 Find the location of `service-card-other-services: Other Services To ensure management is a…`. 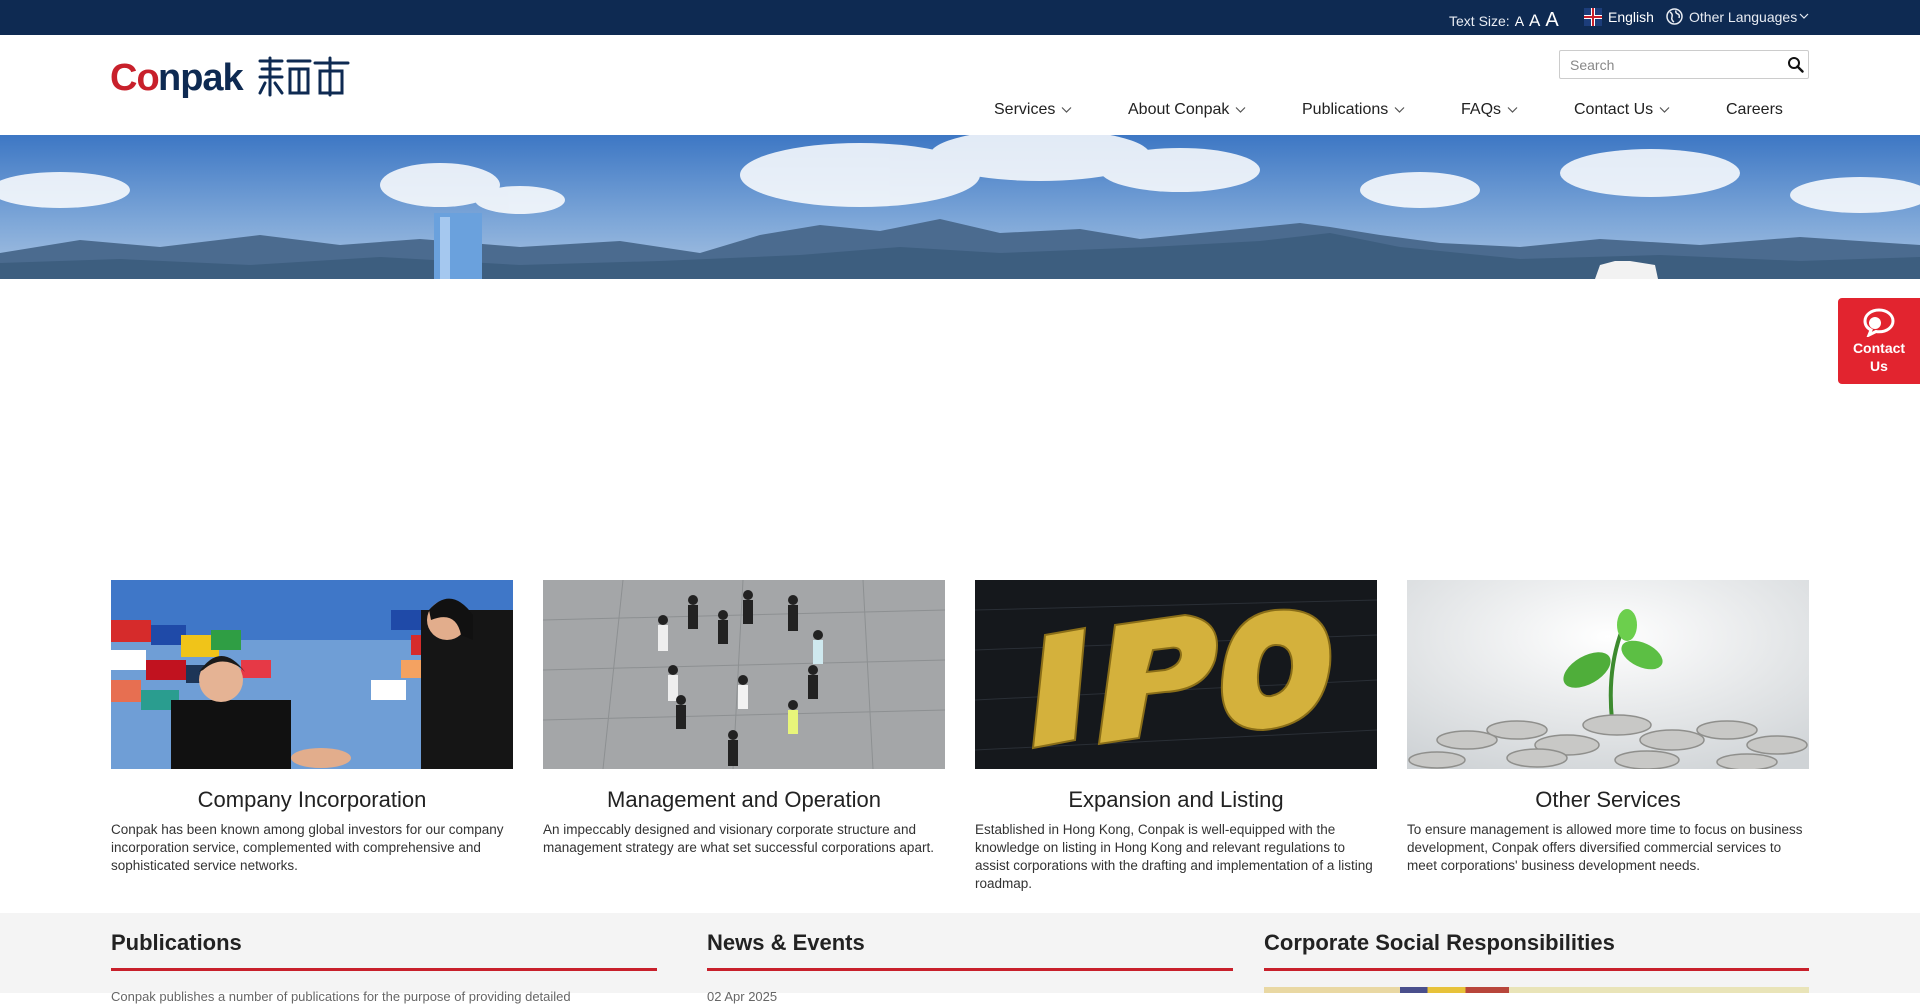

service-card-other-services: Other Services To ensure management is a… is located at coordinates (1608, 727).